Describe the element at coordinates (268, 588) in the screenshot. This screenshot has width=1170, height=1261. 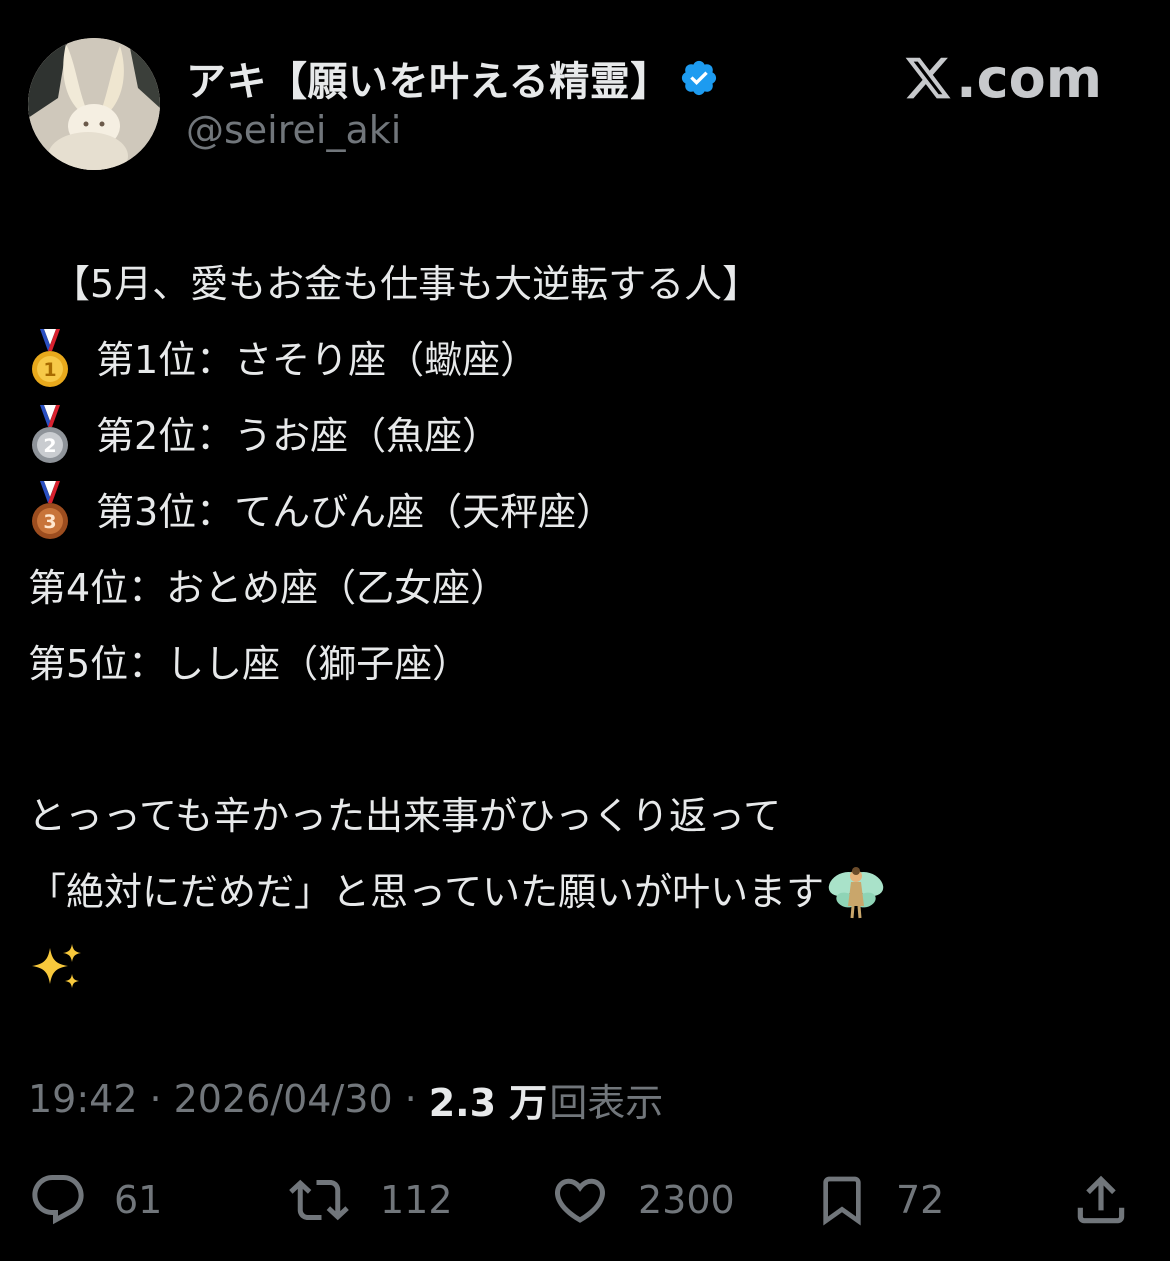
I see `ranking-text-4: 第4位：おとめ座（乙女座）` at that location.